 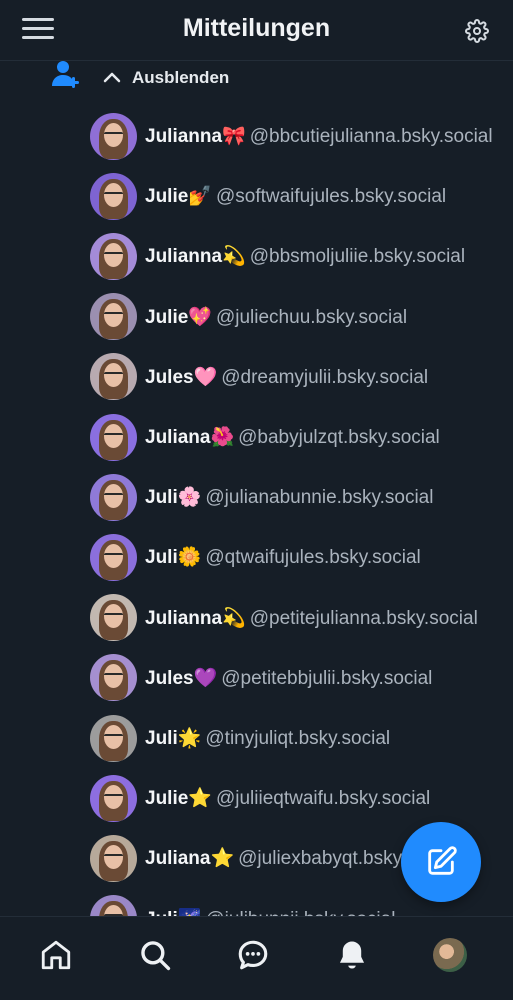 I want to click on follower-row: Juliana🌺 @babyjulzqt.bsky.social, so click(x=295, y=437).